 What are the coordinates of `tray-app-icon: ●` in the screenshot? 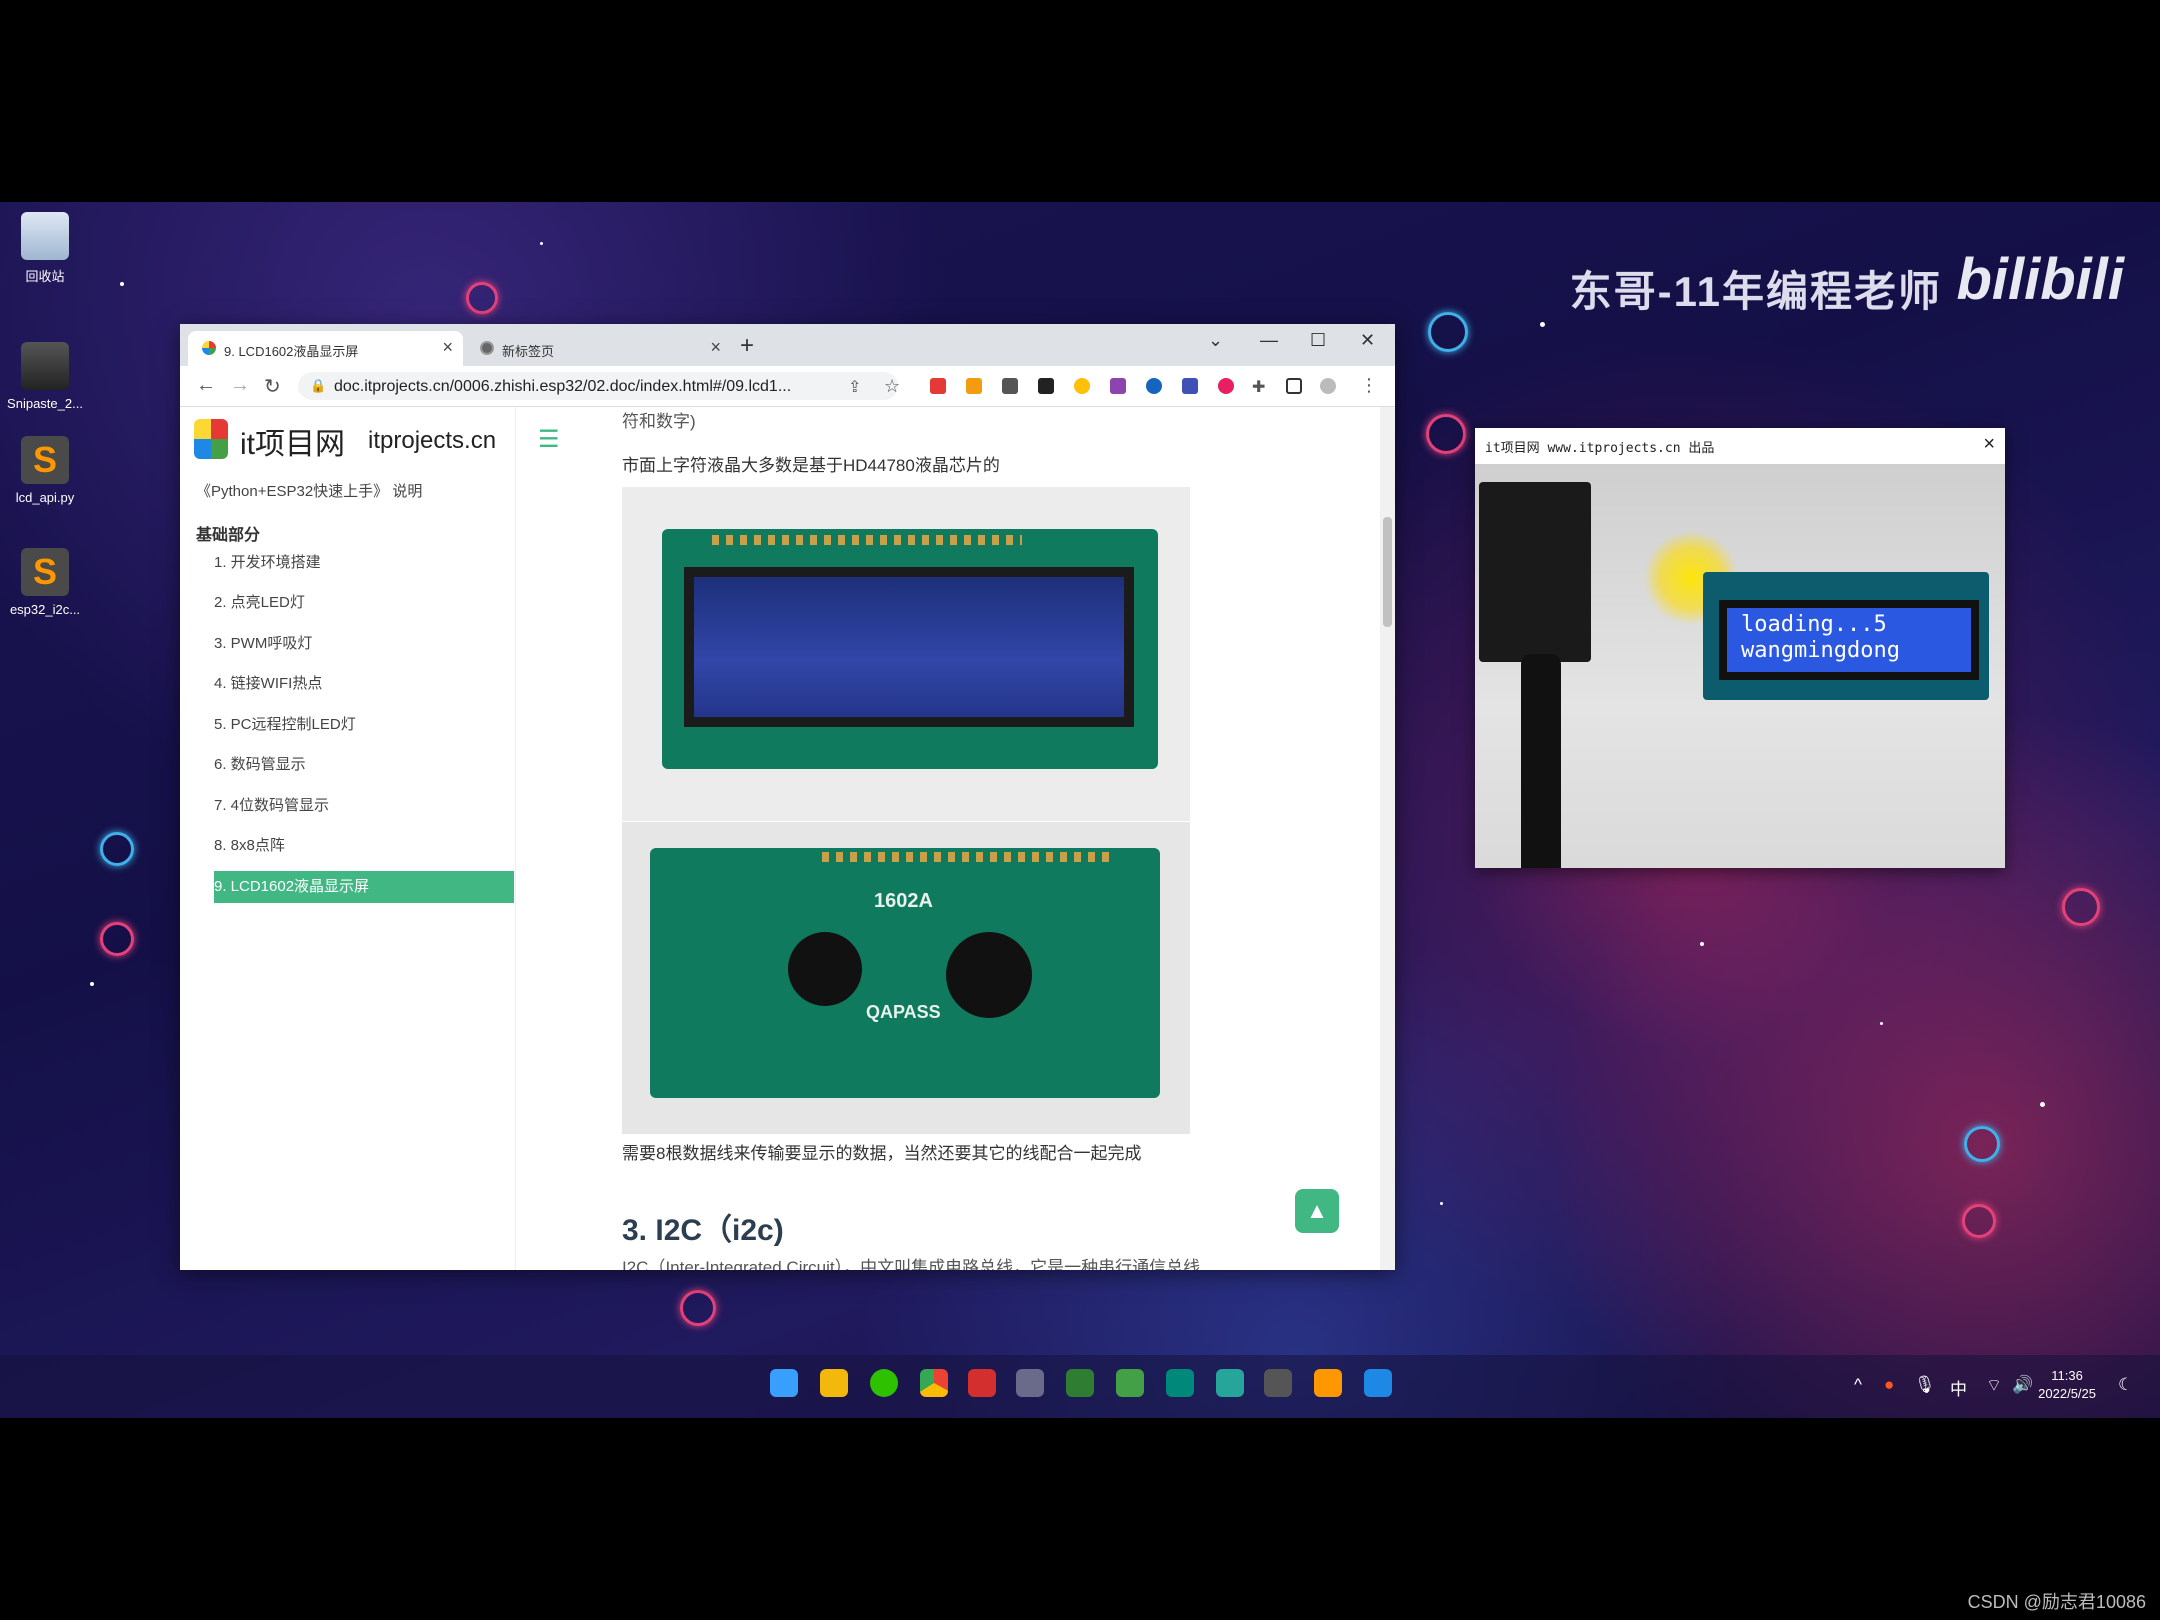 It's located at (1889, 1385).